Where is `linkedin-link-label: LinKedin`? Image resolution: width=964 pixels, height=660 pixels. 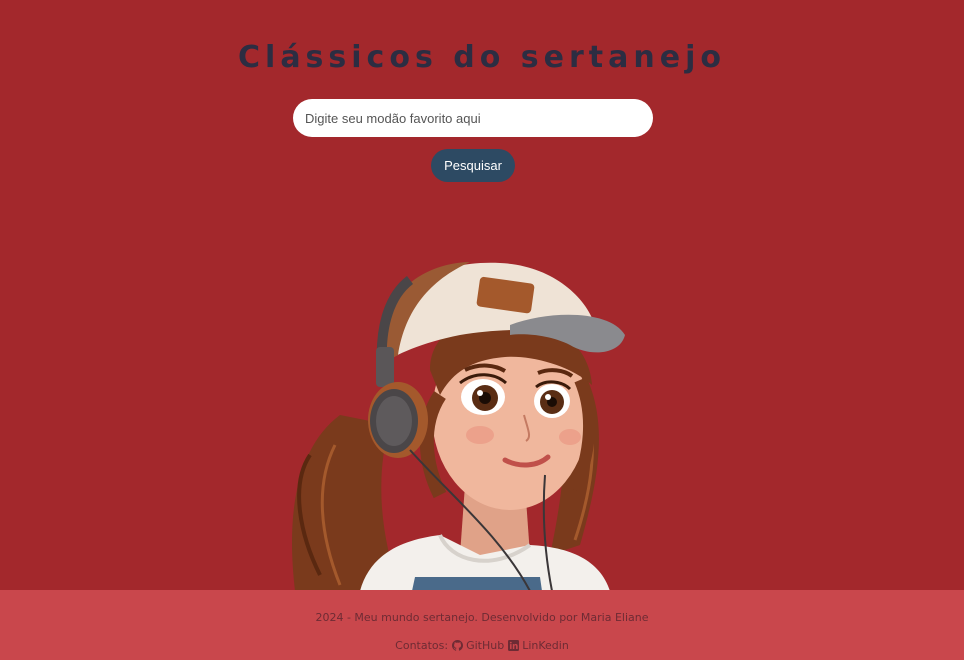 linkedin-link-label: LinKedin is located at coordinates (545, 645).